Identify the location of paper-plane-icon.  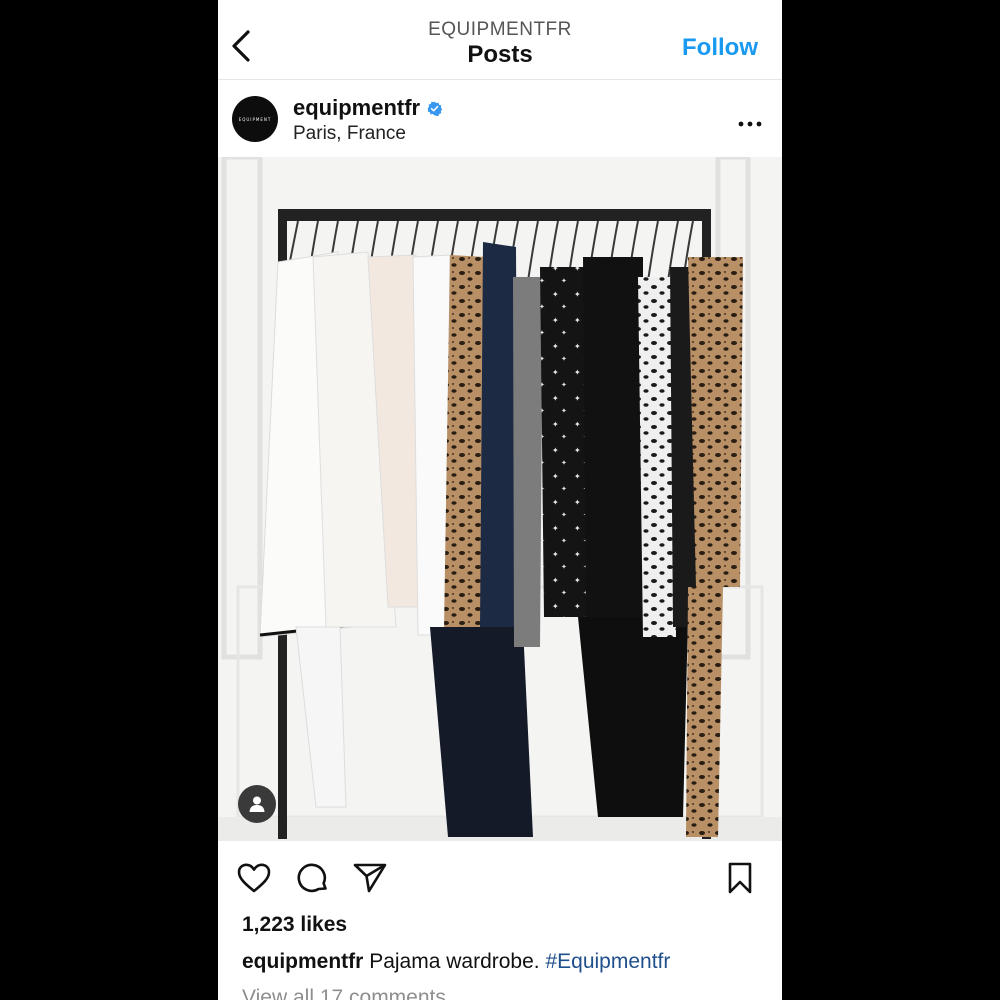
(370, 878).